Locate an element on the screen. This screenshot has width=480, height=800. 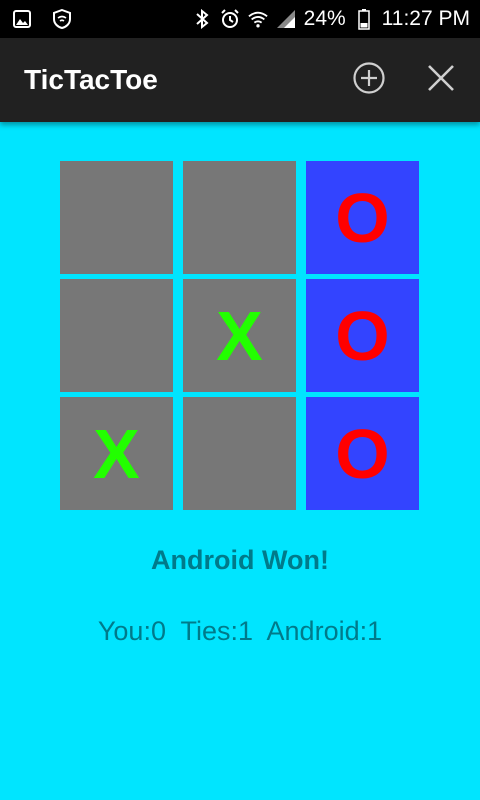
gallery-notification-icon is located at coordinates (22, 19).